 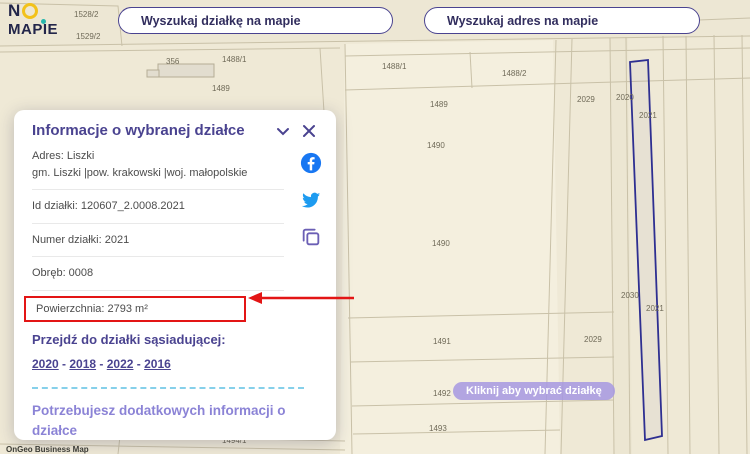 What do you see at coordinates (63, 156) in the screenshot?
I see `parcel-address-line1: Adres: Liszki` at bounding box center [63, 156].